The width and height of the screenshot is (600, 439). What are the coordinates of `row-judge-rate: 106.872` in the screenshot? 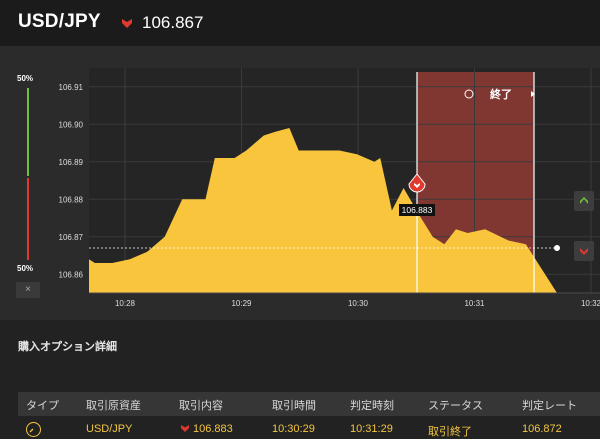 It's located at (542, 429).